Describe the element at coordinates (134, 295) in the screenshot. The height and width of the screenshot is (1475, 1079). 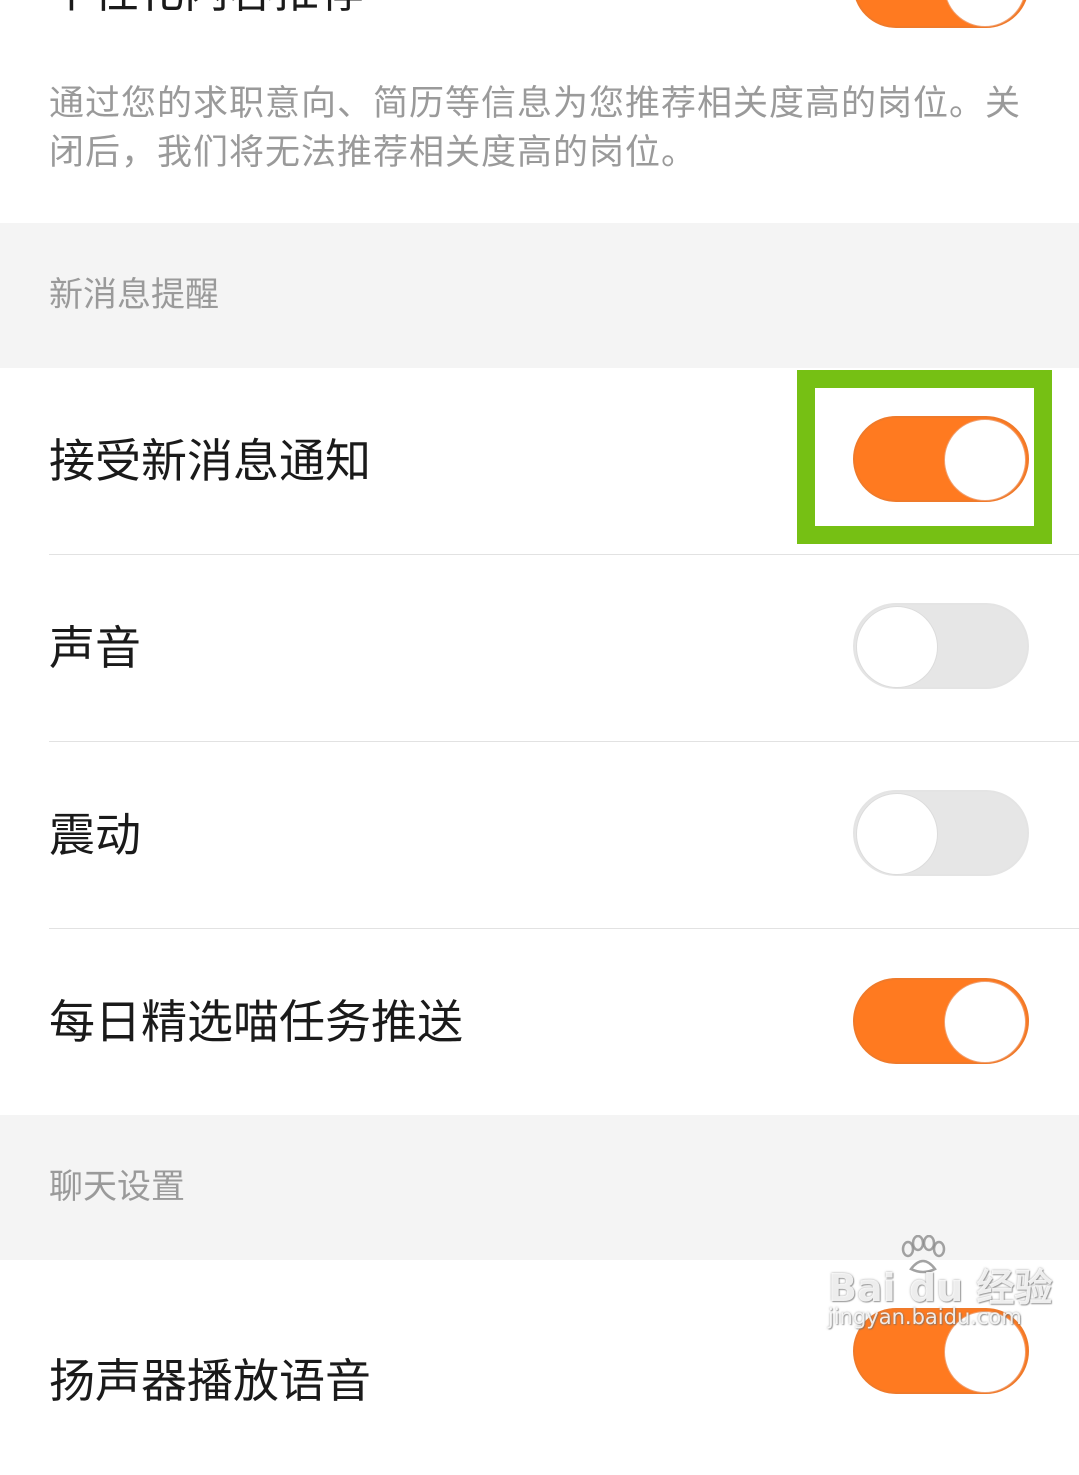
I see `section-title: 新消息提醒` at that location.